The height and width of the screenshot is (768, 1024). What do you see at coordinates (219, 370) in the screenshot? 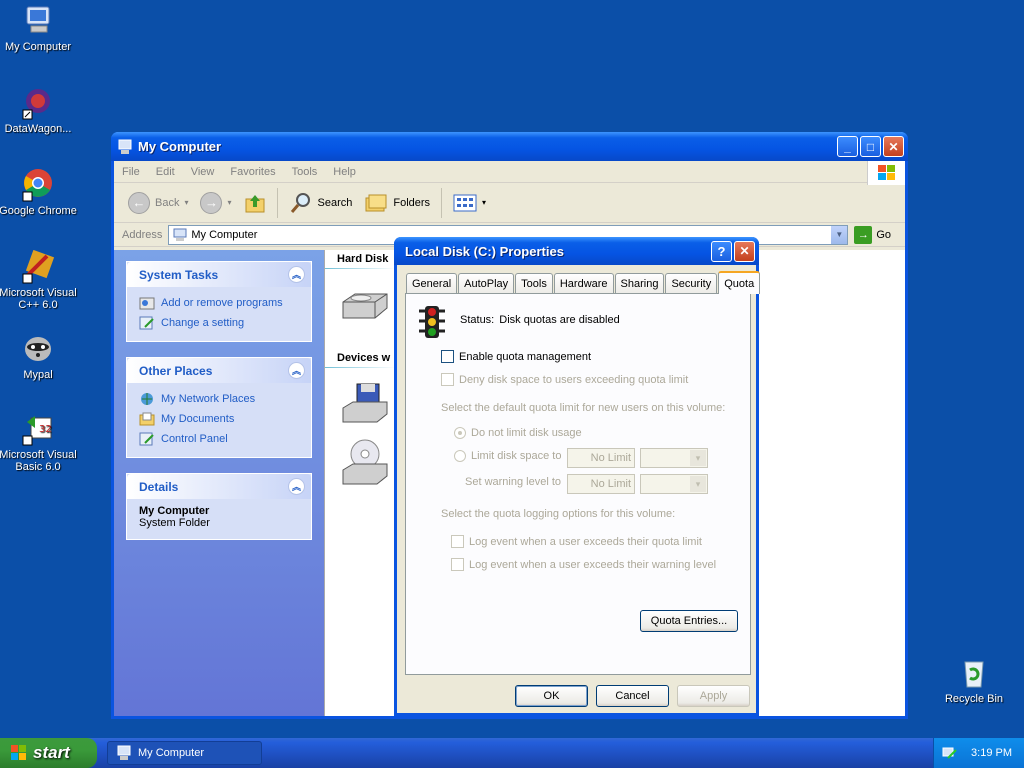
I see `other-places-header: Other Places ︽` at bounding box center [219, 370].